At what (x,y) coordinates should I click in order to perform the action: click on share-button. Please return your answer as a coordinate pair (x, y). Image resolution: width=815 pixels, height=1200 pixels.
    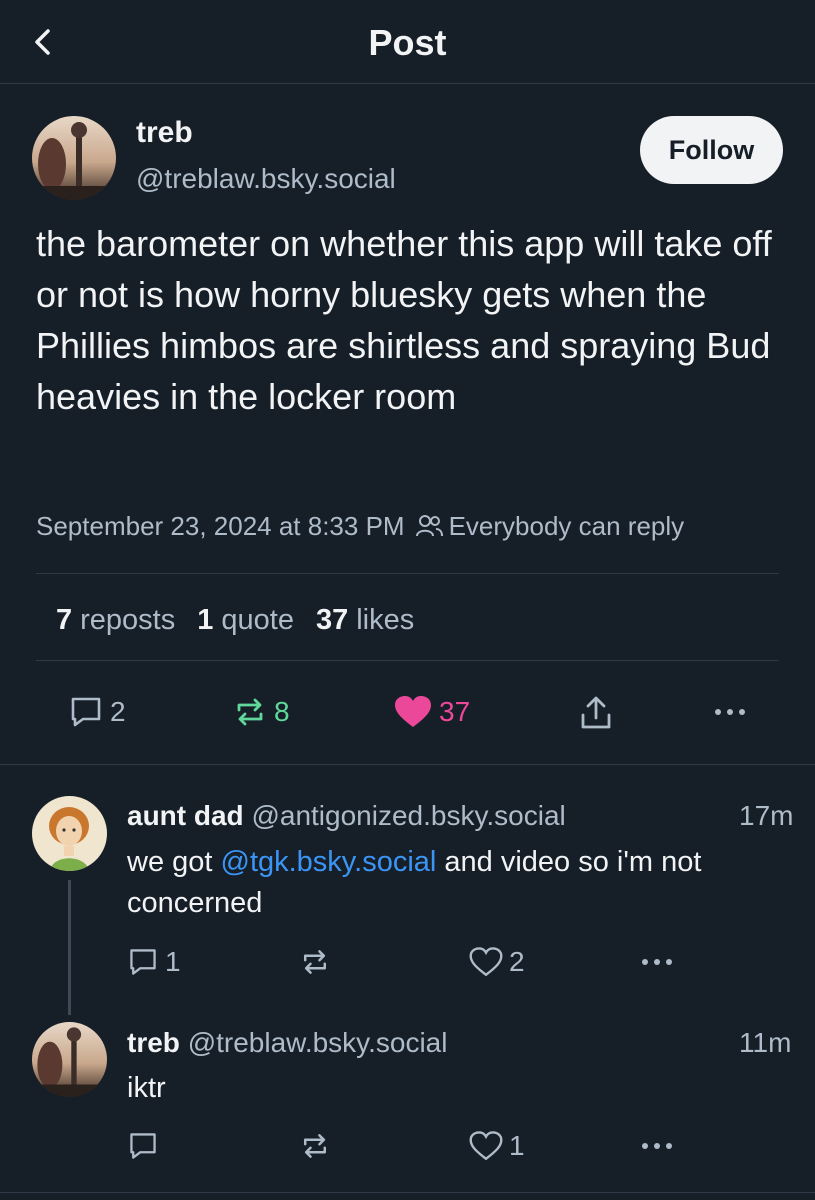
    Looking at the image, I should click on (596, 713).